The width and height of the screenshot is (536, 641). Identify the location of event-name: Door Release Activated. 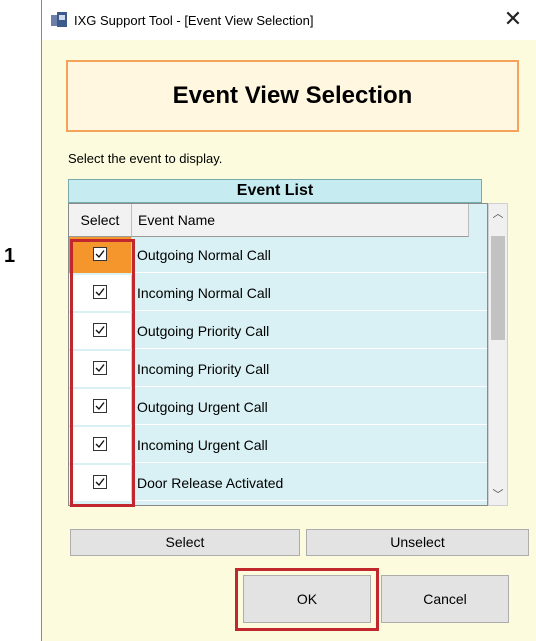
(210, 483).